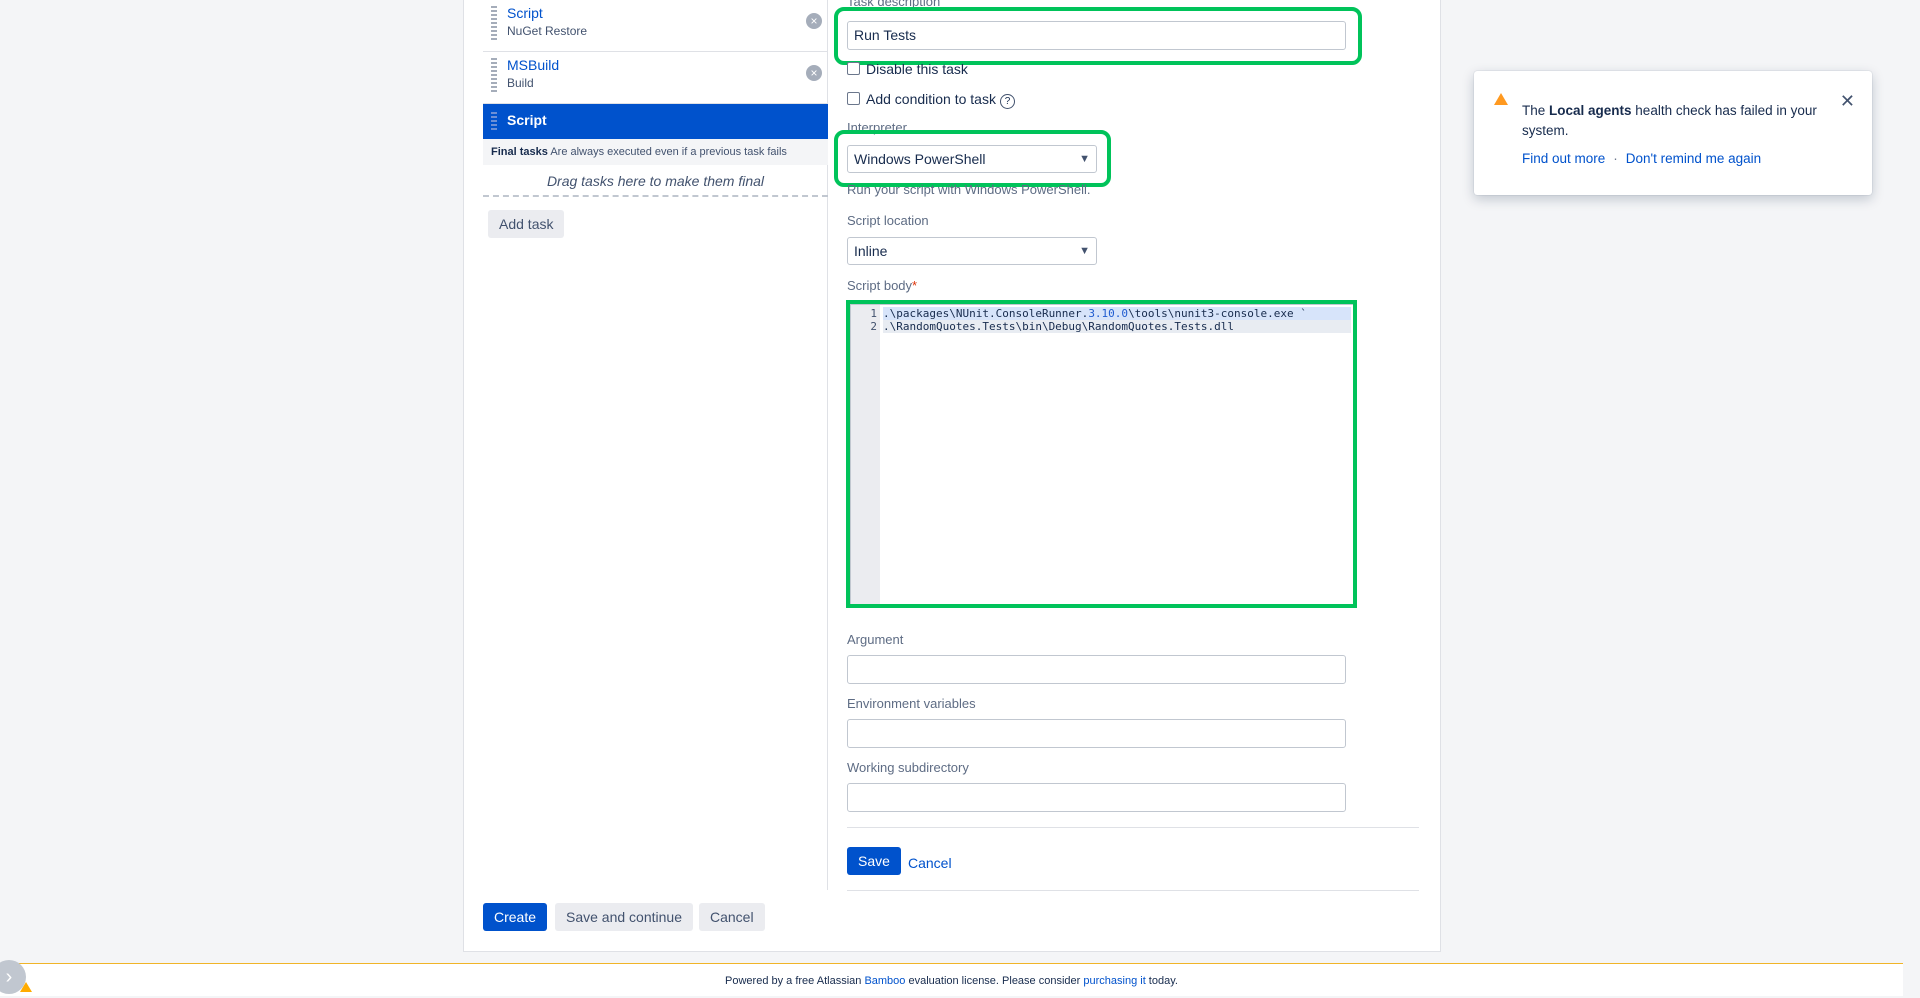 The height and width of the screenshot is (998, 1920). What do you see at coordinates (547, 31) in the screenshot?
I see `task-subtitle: NuGet Restore` at bounding box center [547, 31].